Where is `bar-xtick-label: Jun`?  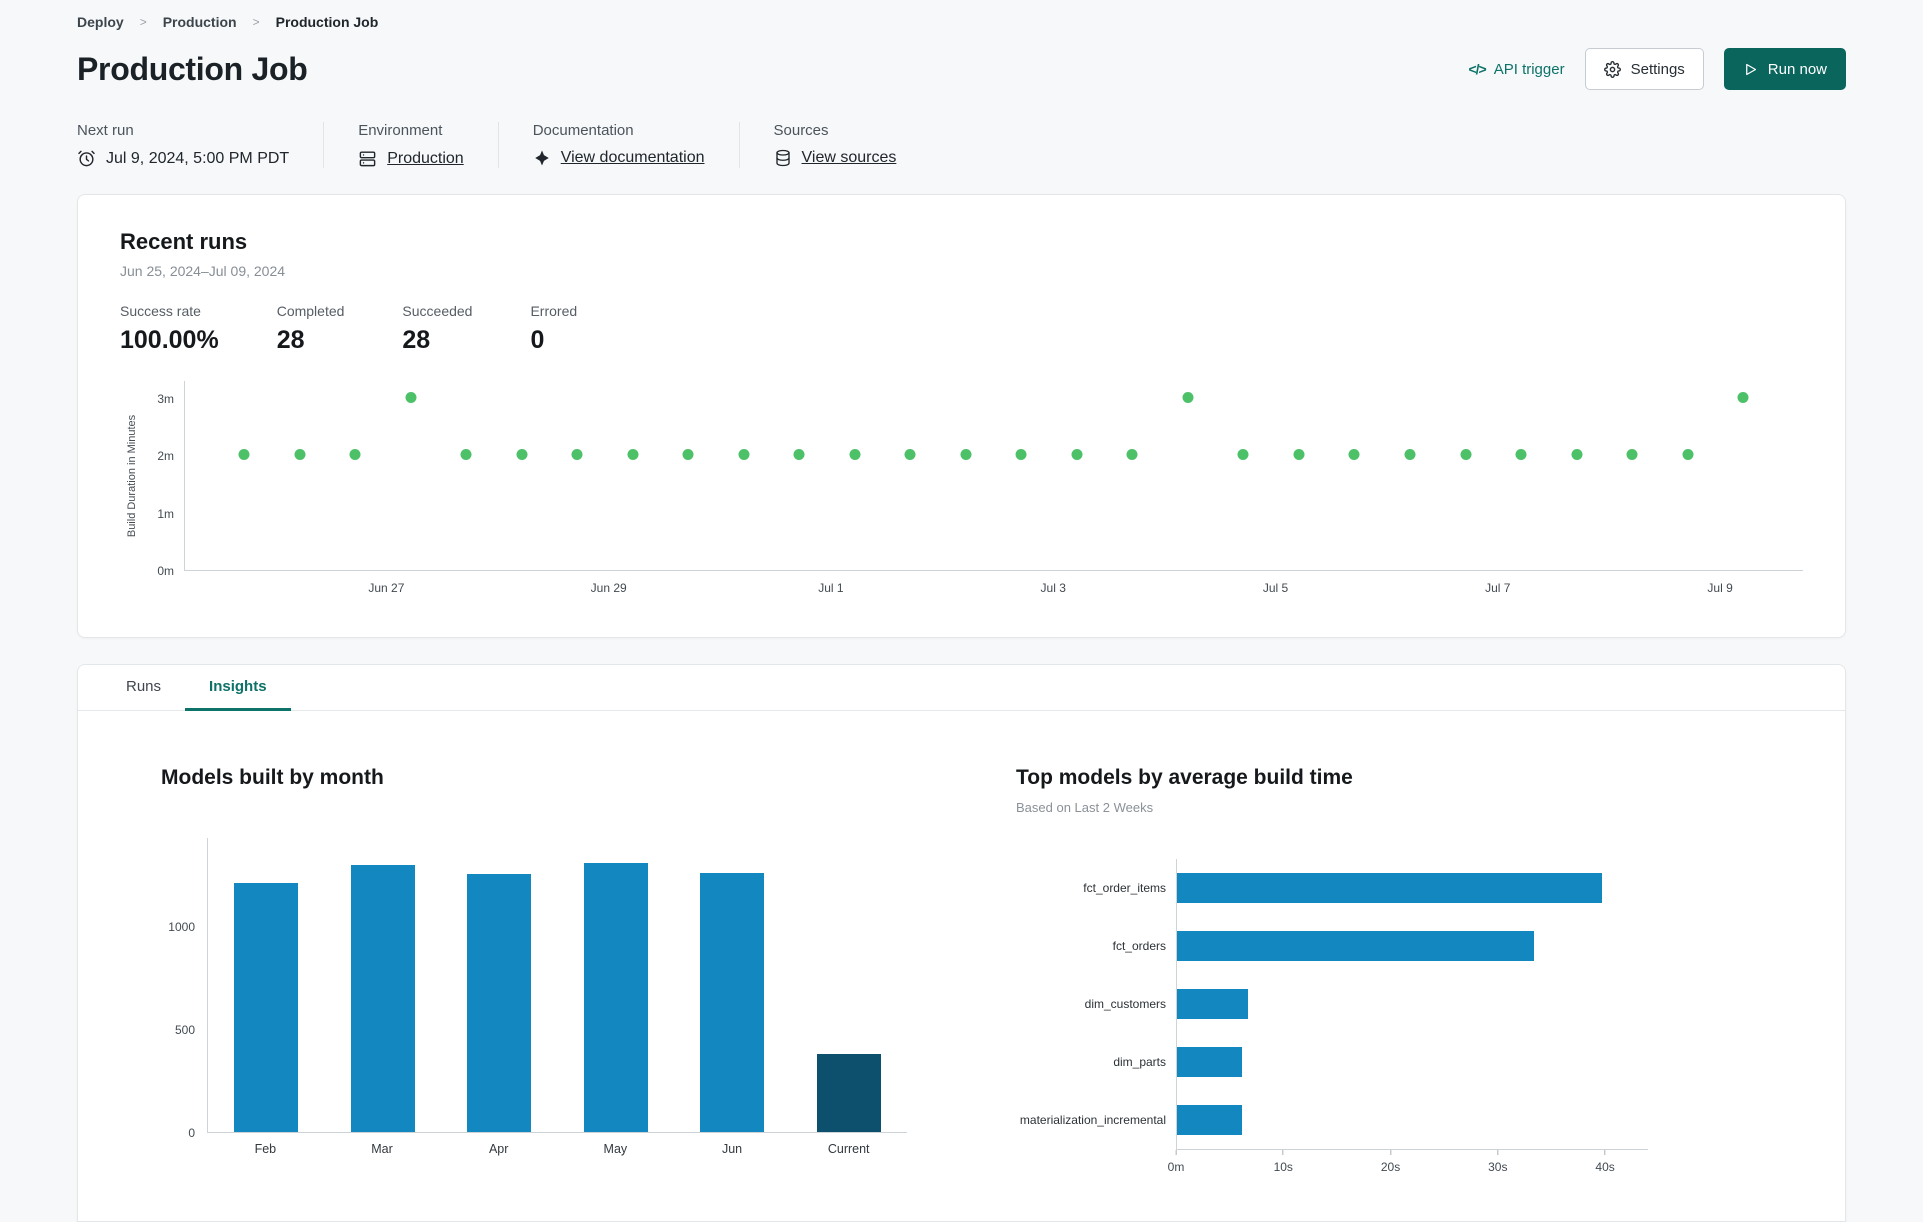
bar-xtick-label: Jun is located at coordinates (732, 1149).